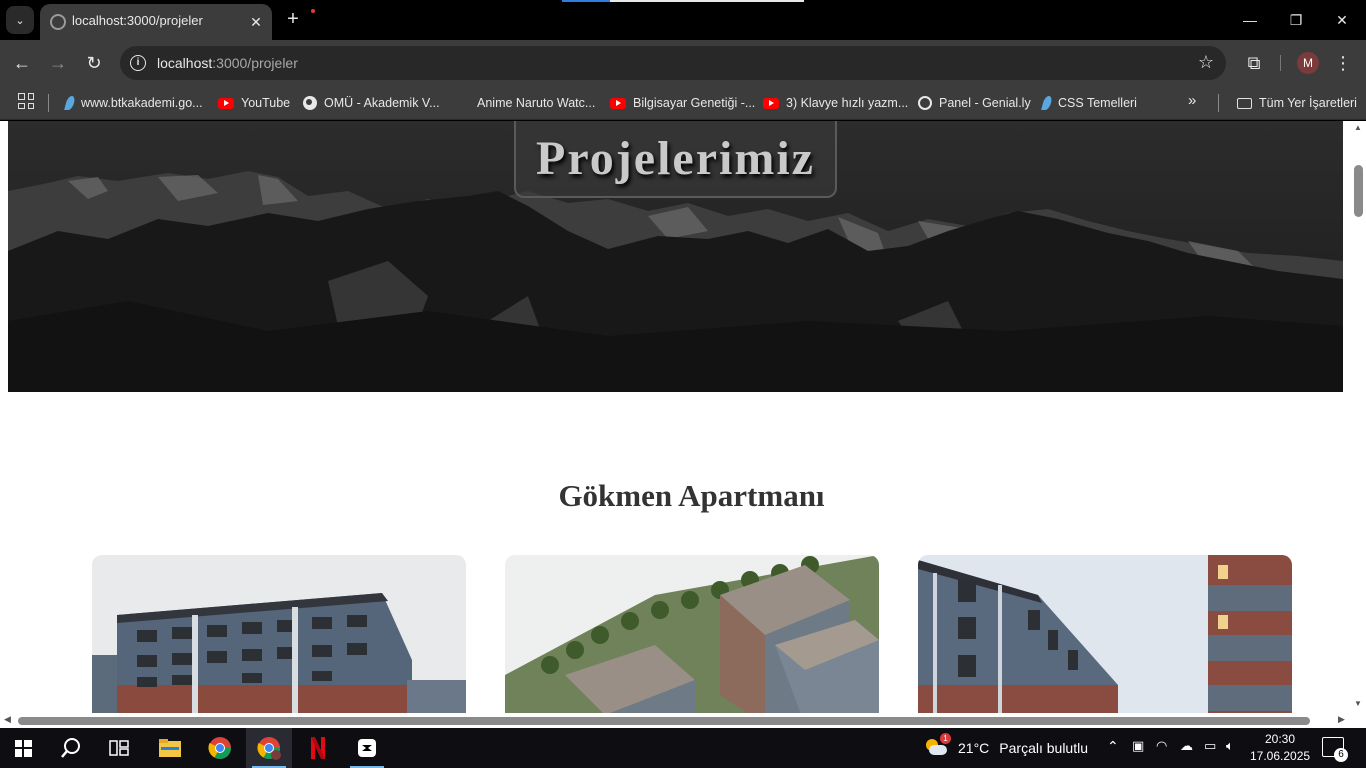  Describe the element at coordinates (1296, 20) in the screenshot. I see `restore-button: ❐` at that location.